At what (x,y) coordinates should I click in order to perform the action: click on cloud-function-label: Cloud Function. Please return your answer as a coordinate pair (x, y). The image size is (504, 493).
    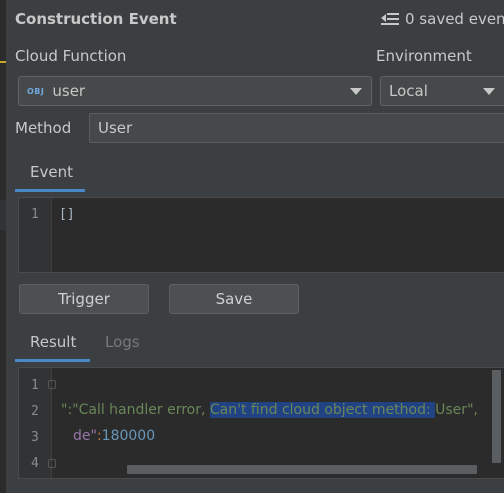
    Looking at the image, I should click on (71, 56).